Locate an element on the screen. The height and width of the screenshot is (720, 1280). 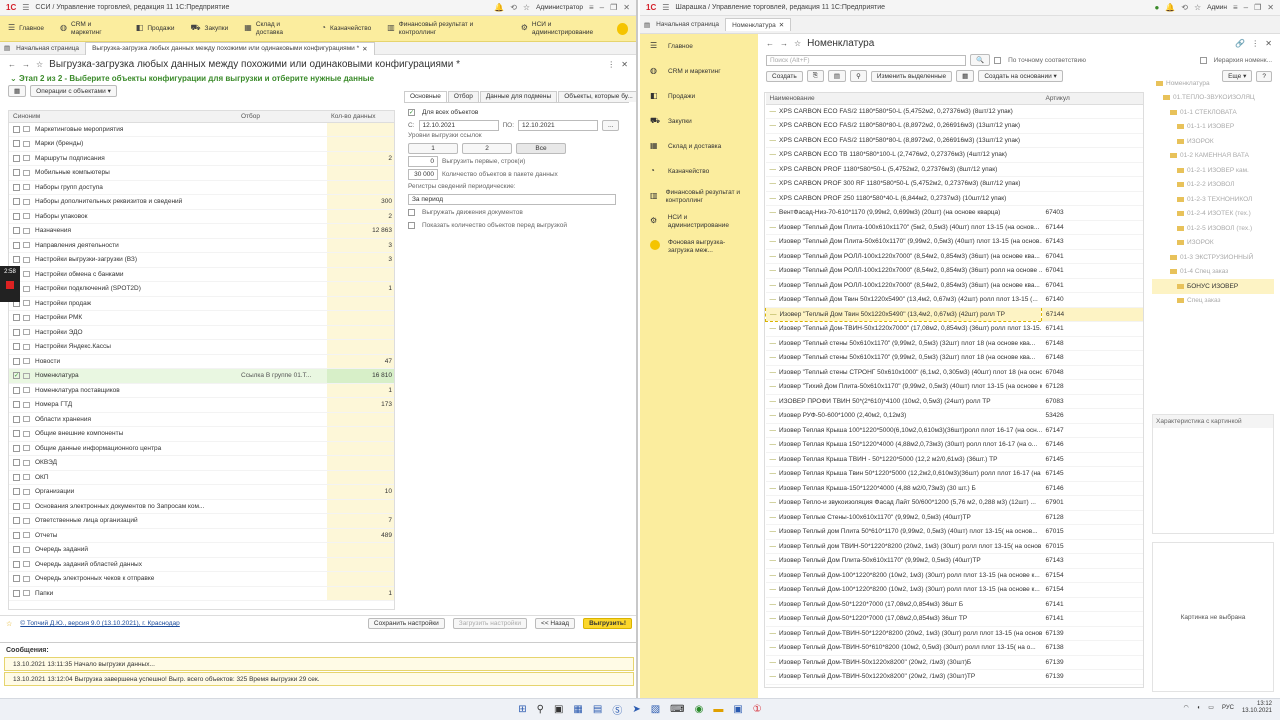
table-row: Настройки выгрузки-загрузки (ВЗ) 3 is located at coordinates (201, 260).